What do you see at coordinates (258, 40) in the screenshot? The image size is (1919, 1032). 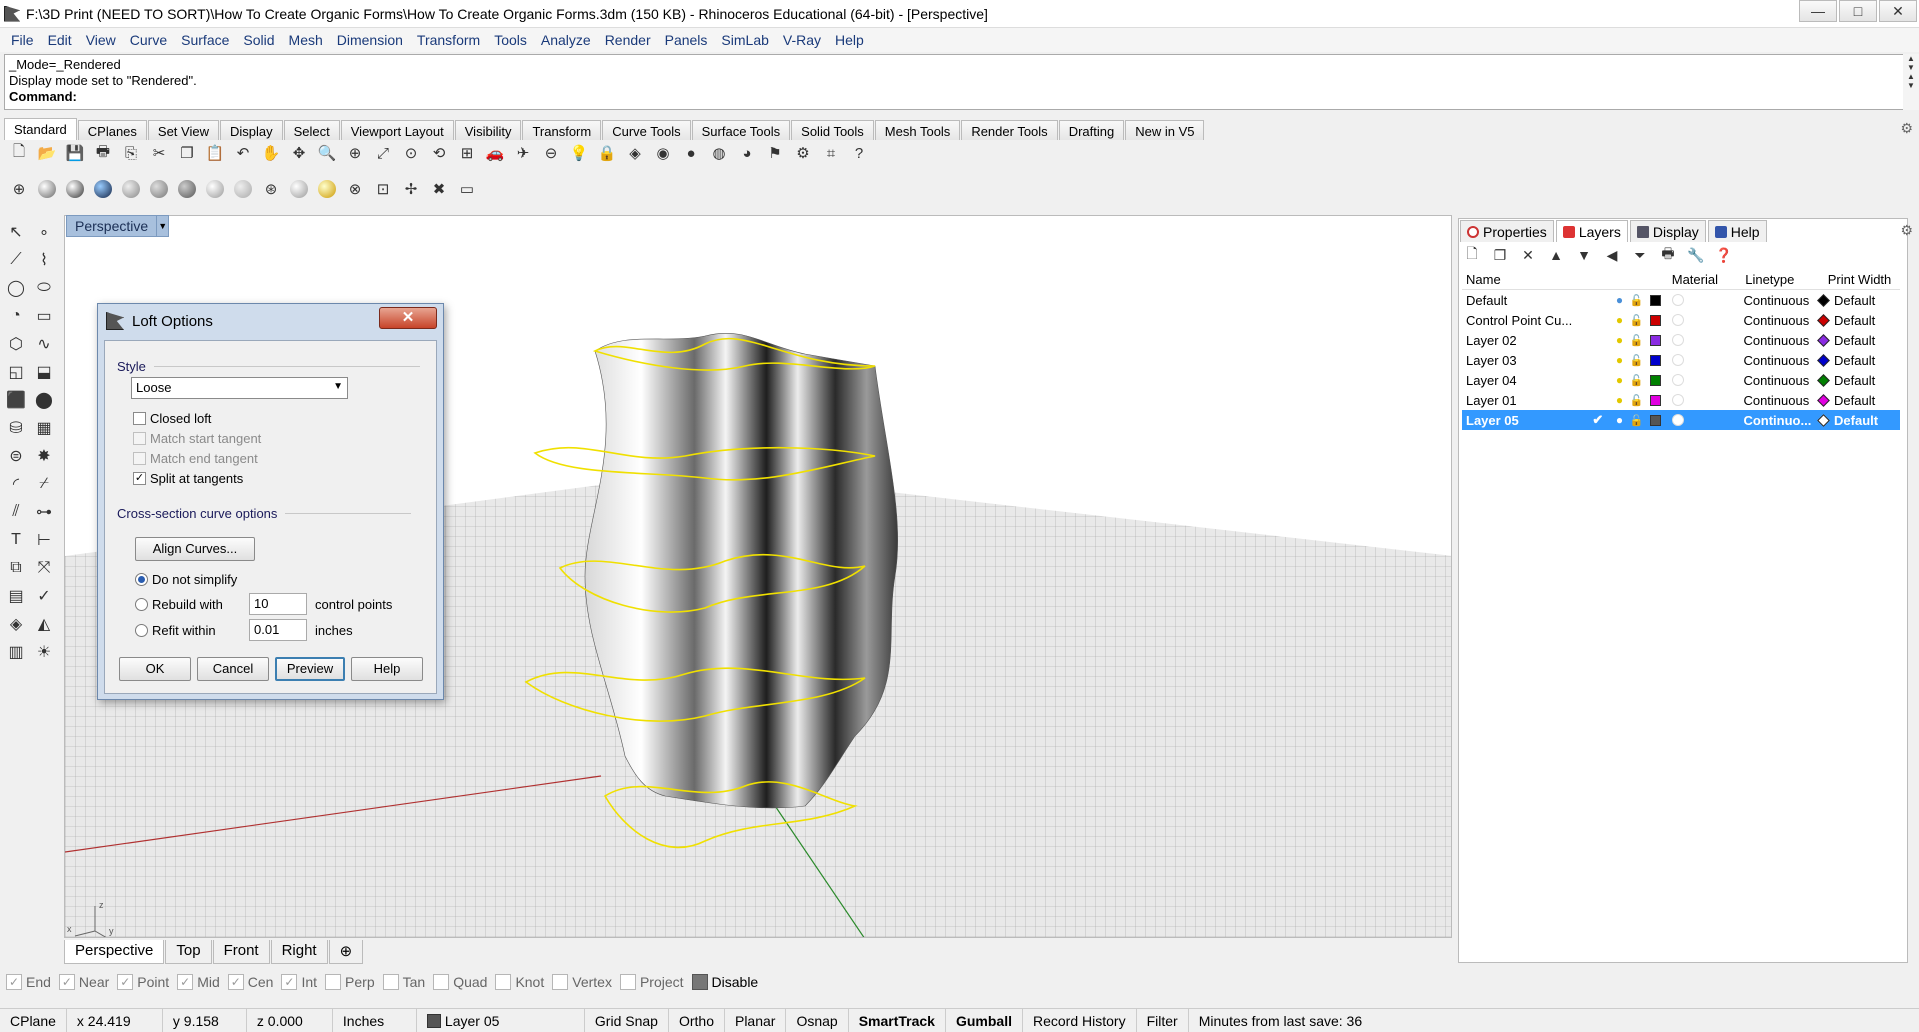 I see `menu-solid: Solid` at bounding box center [258, 40].